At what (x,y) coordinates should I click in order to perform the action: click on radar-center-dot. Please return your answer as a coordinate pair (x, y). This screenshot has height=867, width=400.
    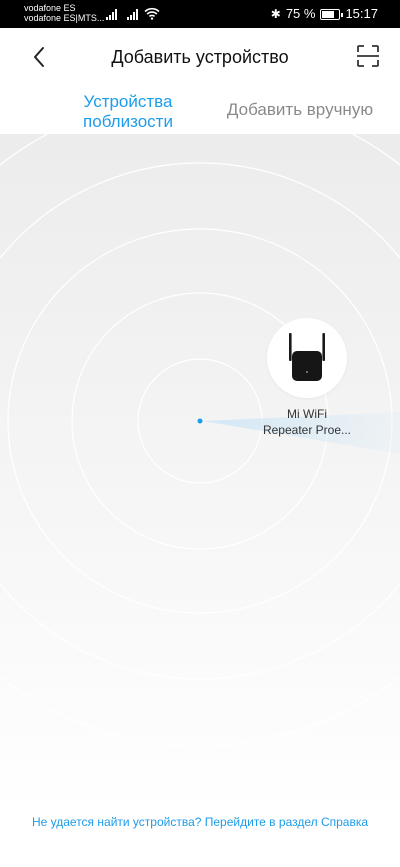
    Looking at the image, I should click on (200, 421).